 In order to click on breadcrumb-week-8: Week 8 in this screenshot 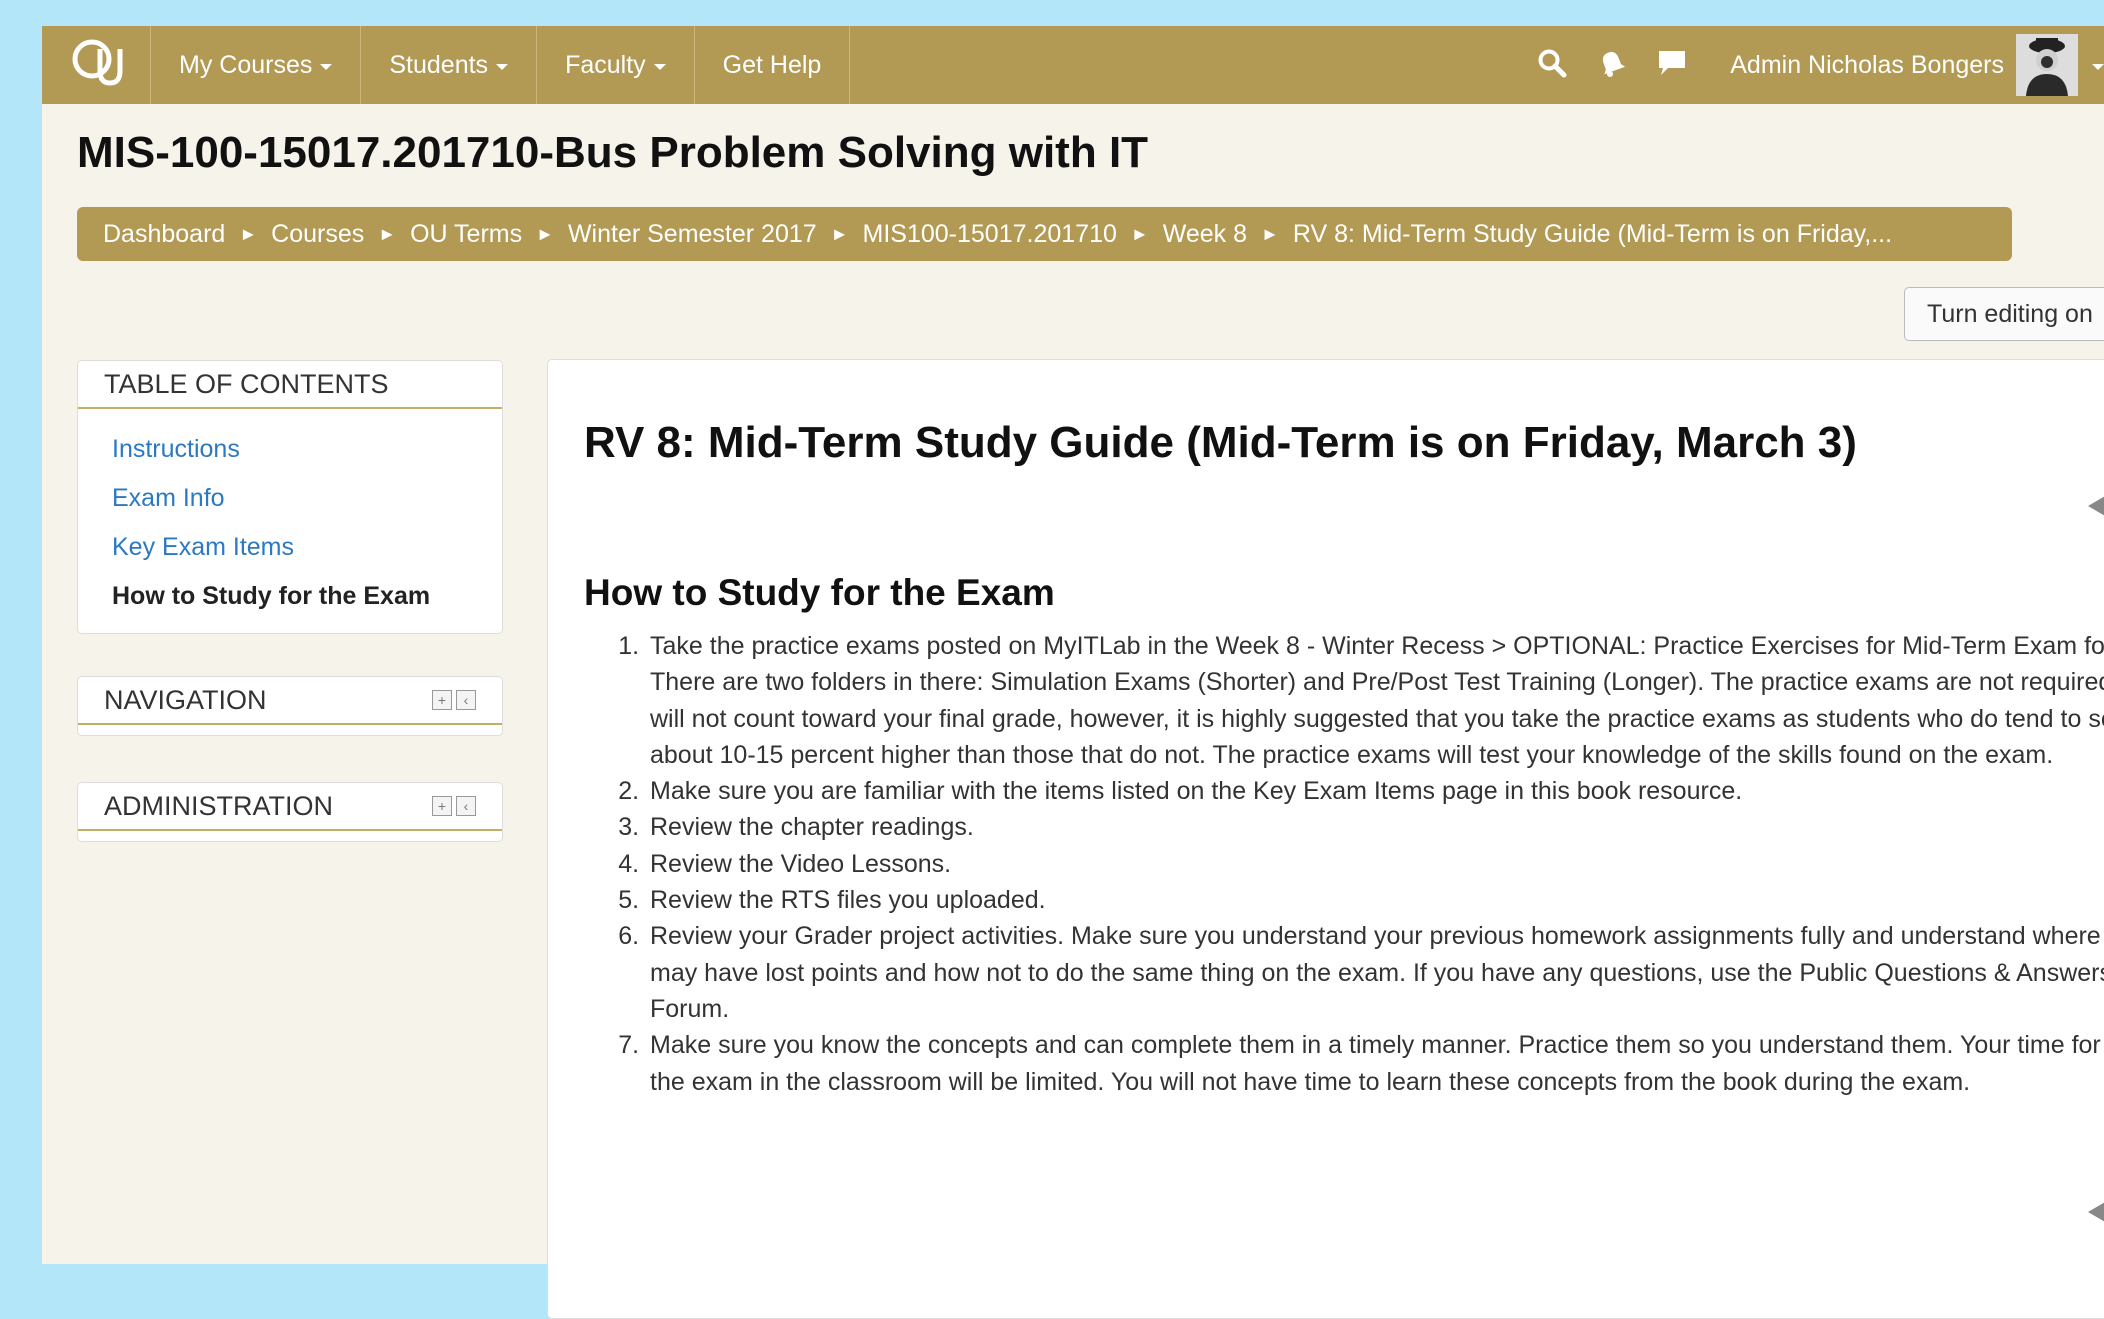, I will do `click(1205, 234)`.